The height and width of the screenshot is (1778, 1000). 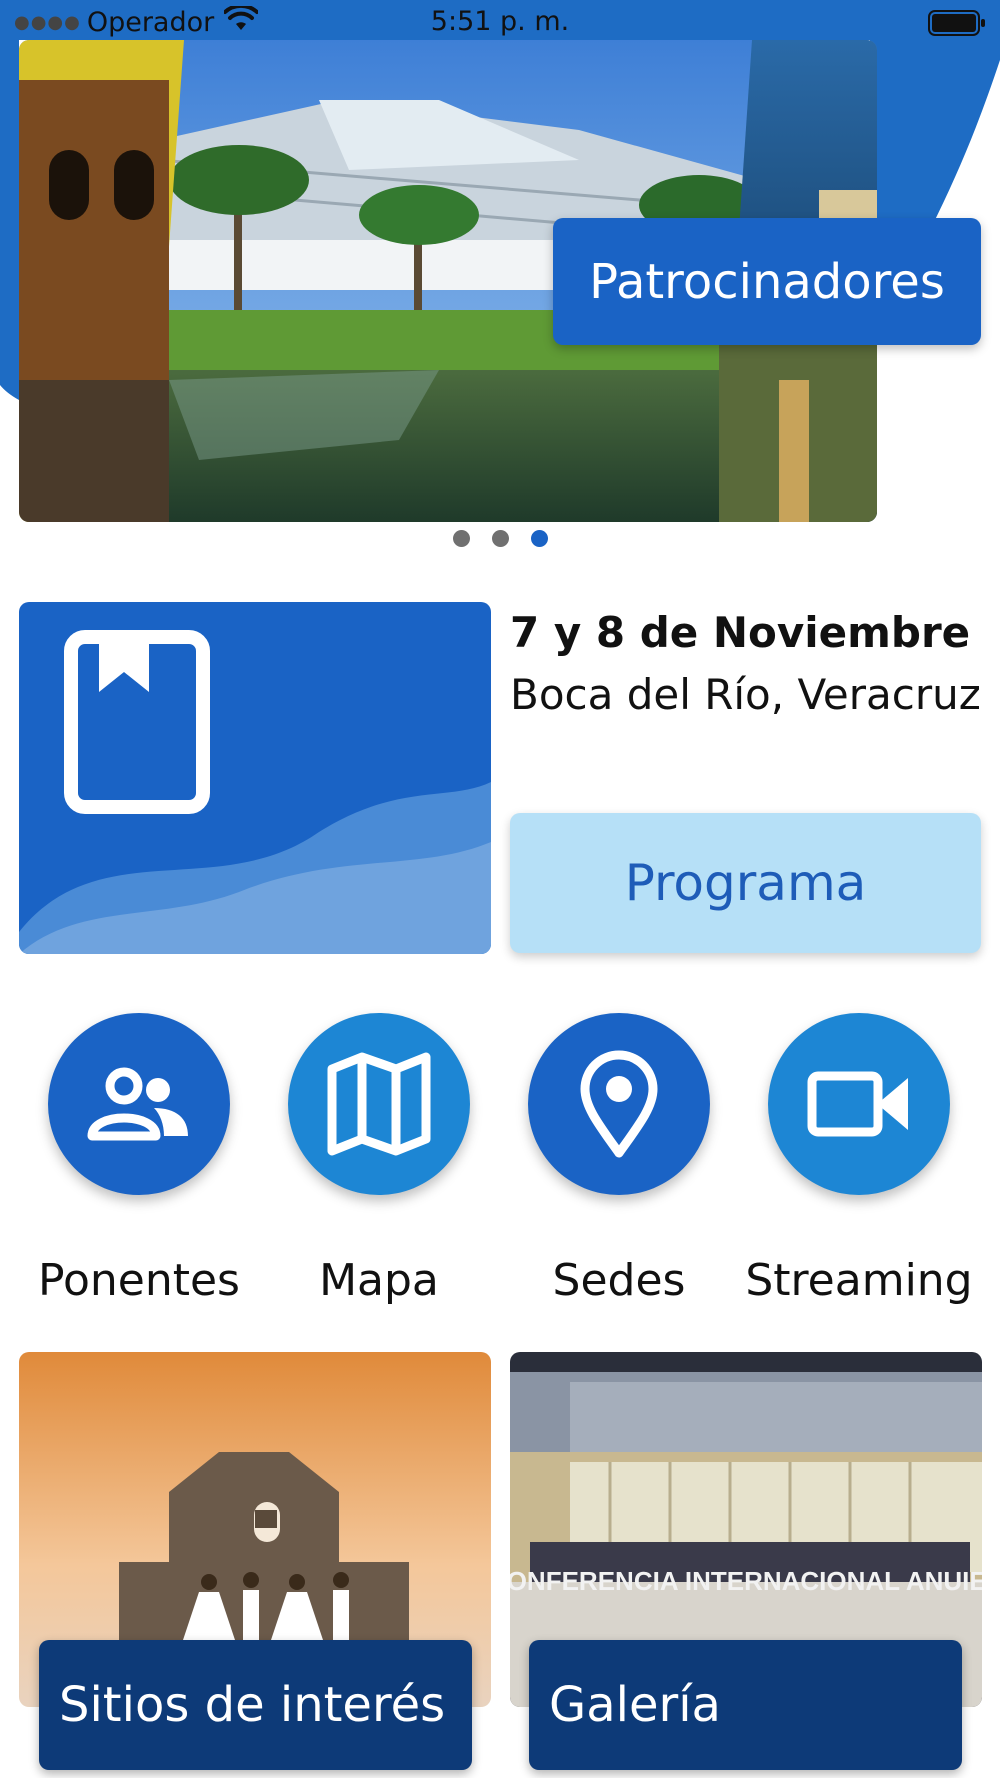 What do you see at coordinates (379, 1280) in the screenshot?
I see `menu-label-mapa: Mapa` at bounding box center [379, 1280].